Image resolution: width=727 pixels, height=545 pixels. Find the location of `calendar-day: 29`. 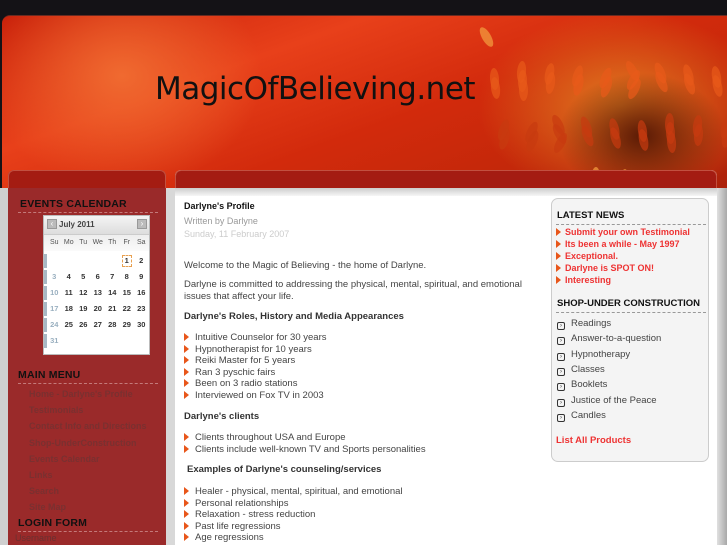

calendar-day: 29 is located at coordinates (127, 325).